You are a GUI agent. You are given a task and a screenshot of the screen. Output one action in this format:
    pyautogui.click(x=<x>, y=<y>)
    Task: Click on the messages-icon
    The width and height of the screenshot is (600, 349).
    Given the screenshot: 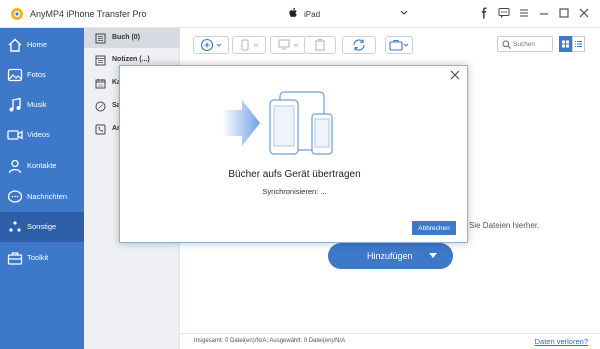 What is the action you would take?
    pyautogui.click(x=15, y=196)
    